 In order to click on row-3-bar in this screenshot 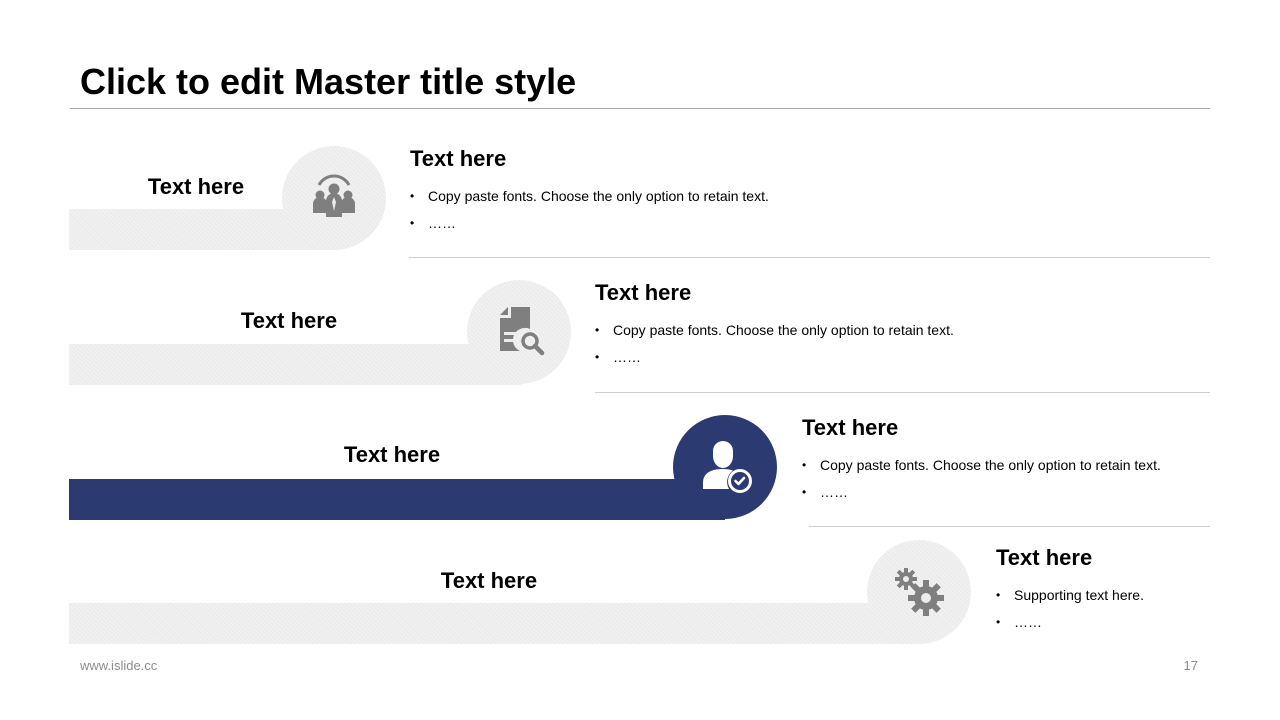, I will do `click(397, 499)`.